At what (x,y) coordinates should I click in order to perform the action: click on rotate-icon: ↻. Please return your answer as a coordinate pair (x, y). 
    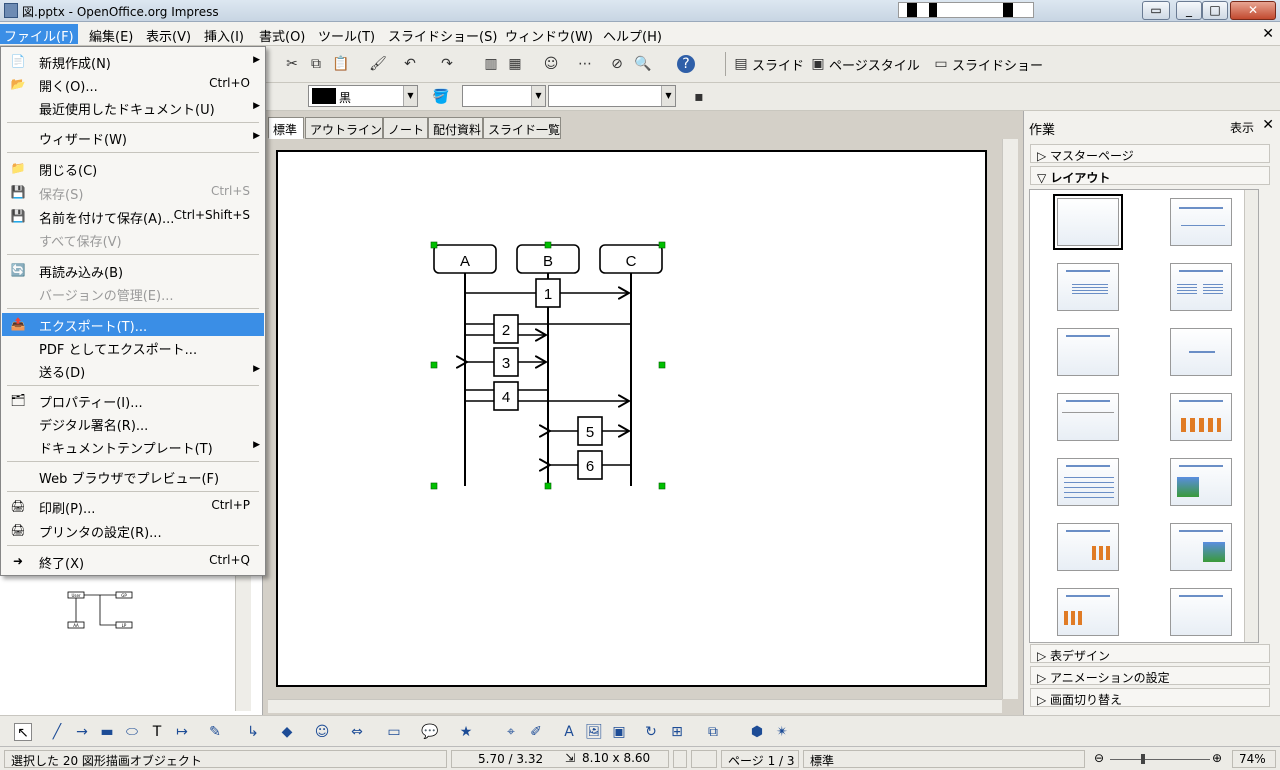
    Looking at the image, I should click on (651, 732).